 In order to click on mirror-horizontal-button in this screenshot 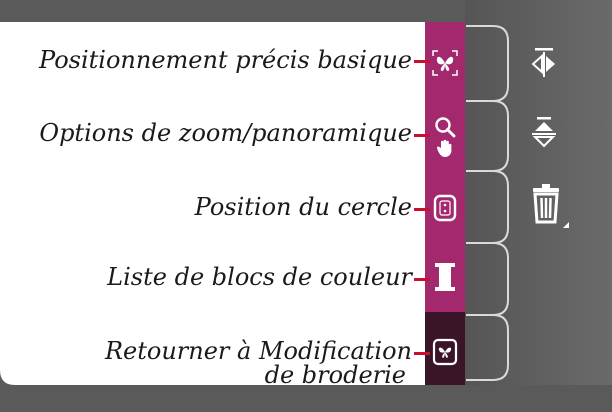, I will do `click(544, 62)`.